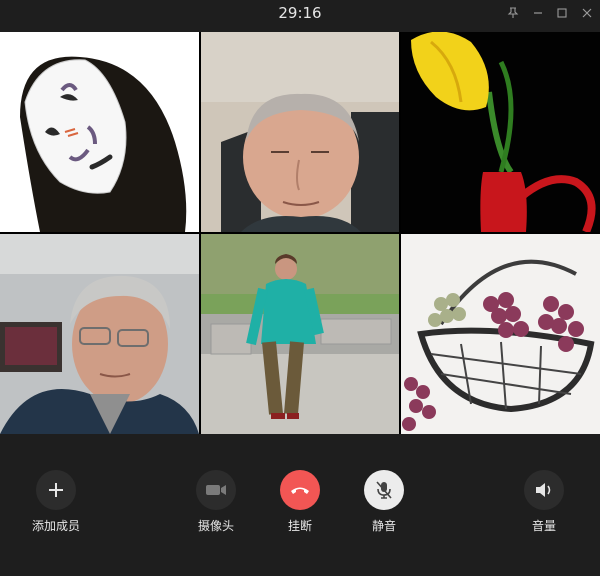 This screenshot has width=600, height=576. I want to click on woman-walking-video, so click(300, 334).